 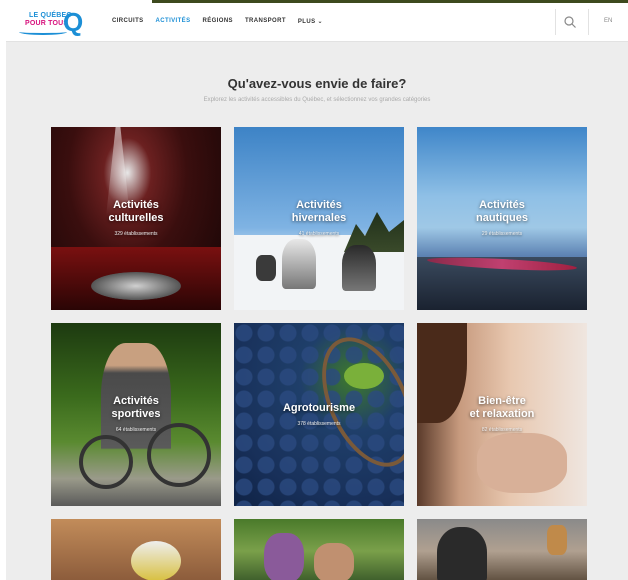 I want to click on site-logo: LE QUÉBEC POUR TOUS Q, so click(x=55, y=22).